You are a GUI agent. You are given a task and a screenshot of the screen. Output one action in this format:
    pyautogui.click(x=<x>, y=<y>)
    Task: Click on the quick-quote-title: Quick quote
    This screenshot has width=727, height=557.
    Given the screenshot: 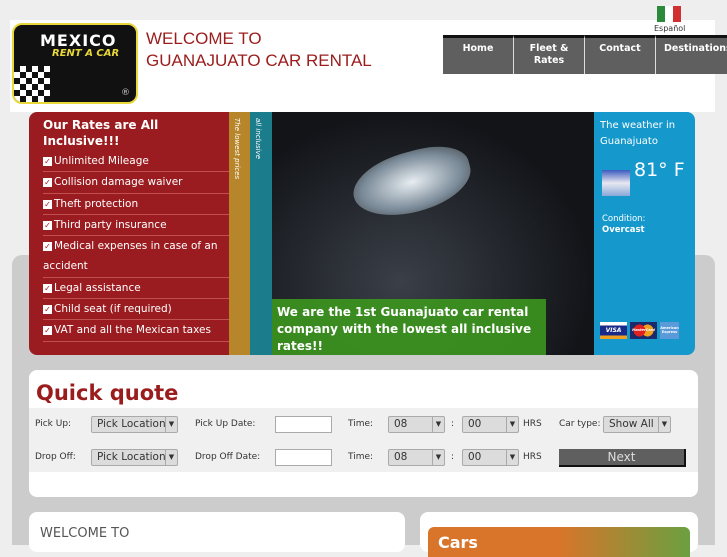 What is the action you would take?
    pyautogui.click(x=107, y=393)
    